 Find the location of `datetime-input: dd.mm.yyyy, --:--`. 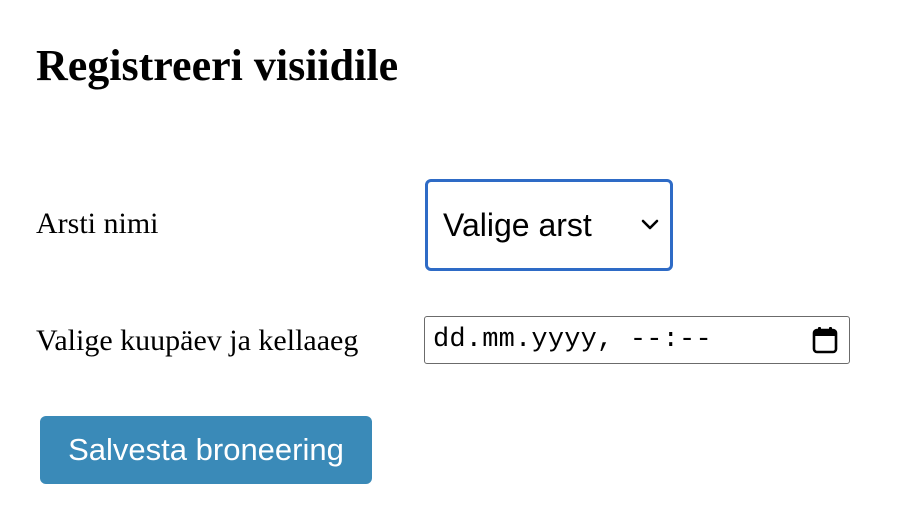

datetime-input: dd.mm.yyyy, --:-- is located at coordinates (637, 340).